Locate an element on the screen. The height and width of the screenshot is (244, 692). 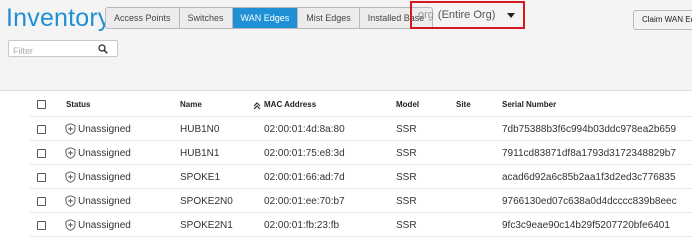
sort-ascending-icon is located at coordinates (257, 106).